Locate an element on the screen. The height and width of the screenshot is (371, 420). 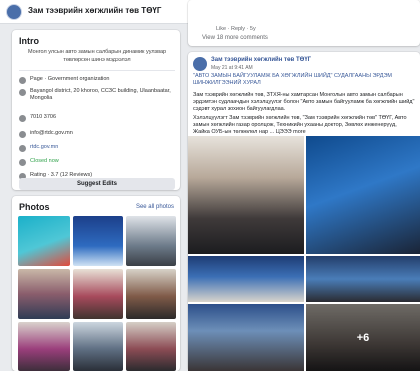
info-website: rtdc.gov.mn is located at coordinates (97, 148).